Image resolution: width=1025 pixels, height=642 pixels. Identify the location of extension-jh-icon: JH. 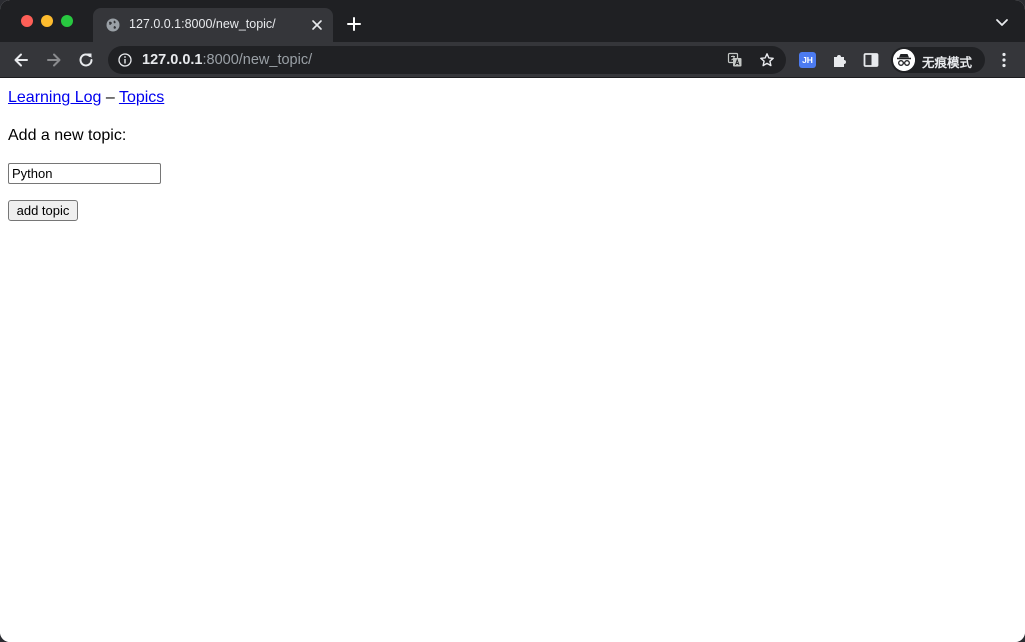
(807, 60).